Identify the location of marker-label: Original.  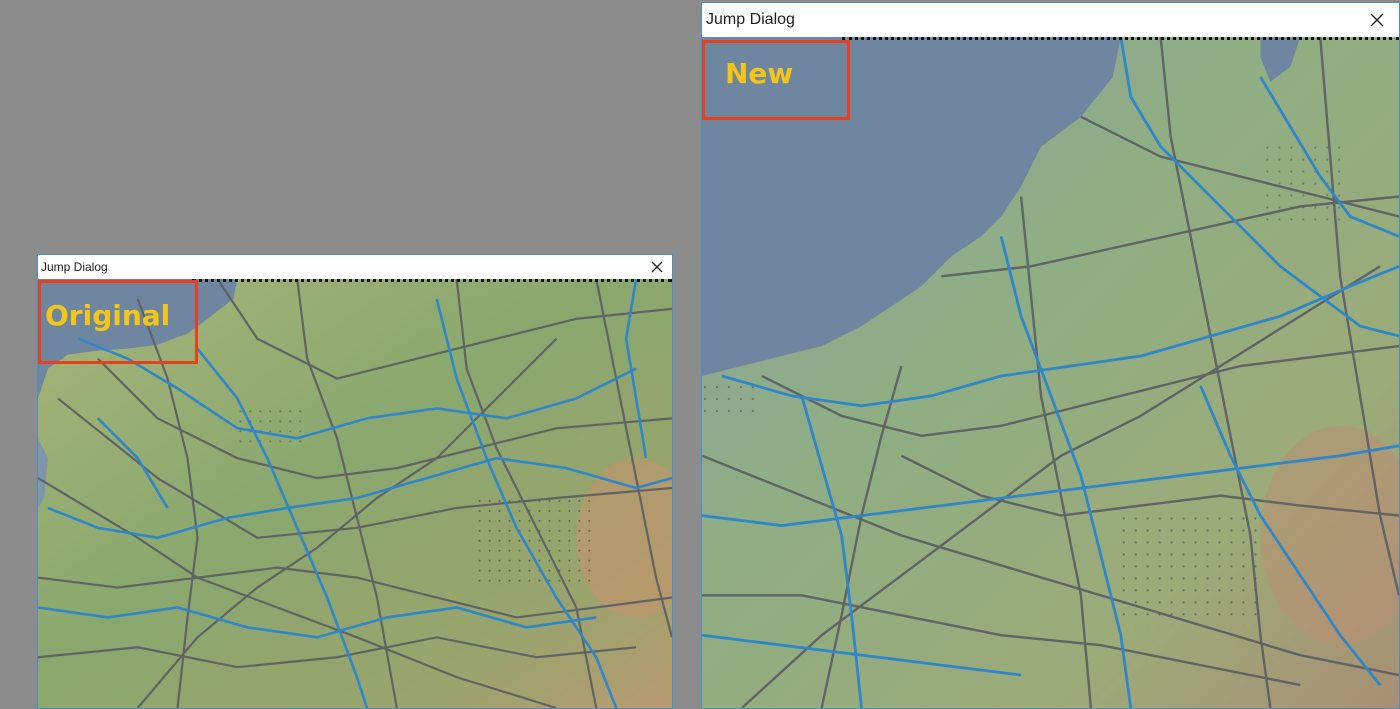
(108, 315).